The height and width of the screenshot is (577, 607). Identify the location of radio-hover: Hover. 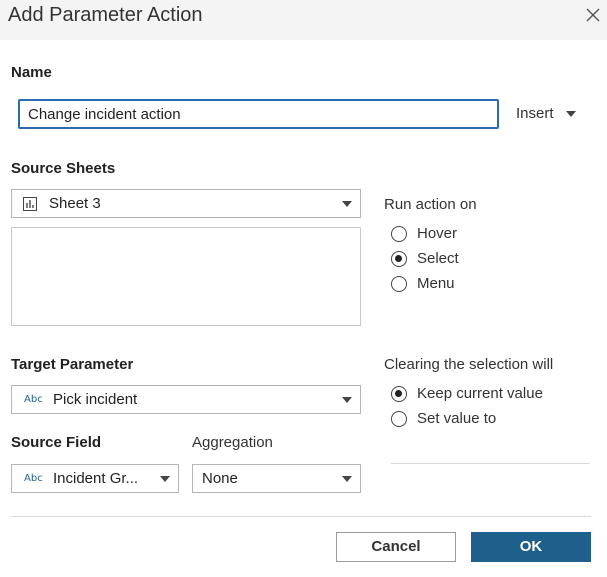
(424, 233).